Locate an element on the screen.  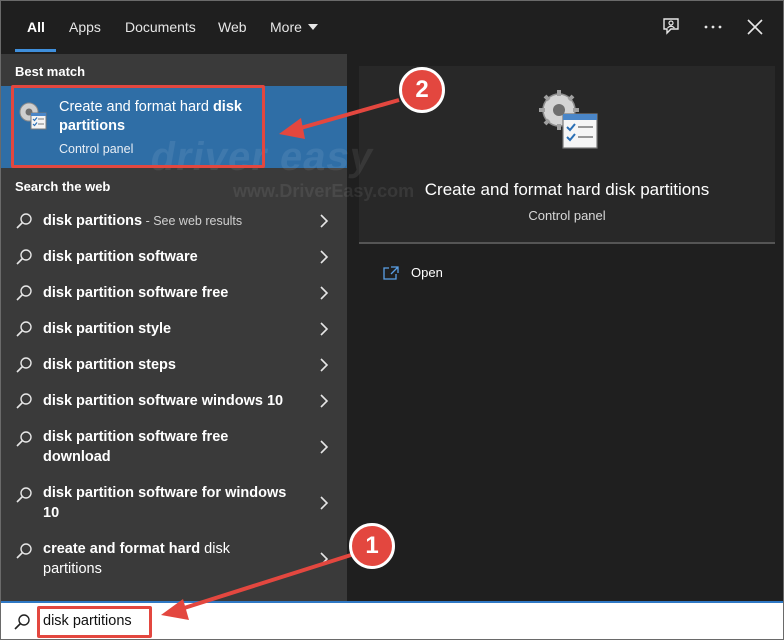
web-result-item: create and format hard disk partitions is located at coordinates (174, 558).